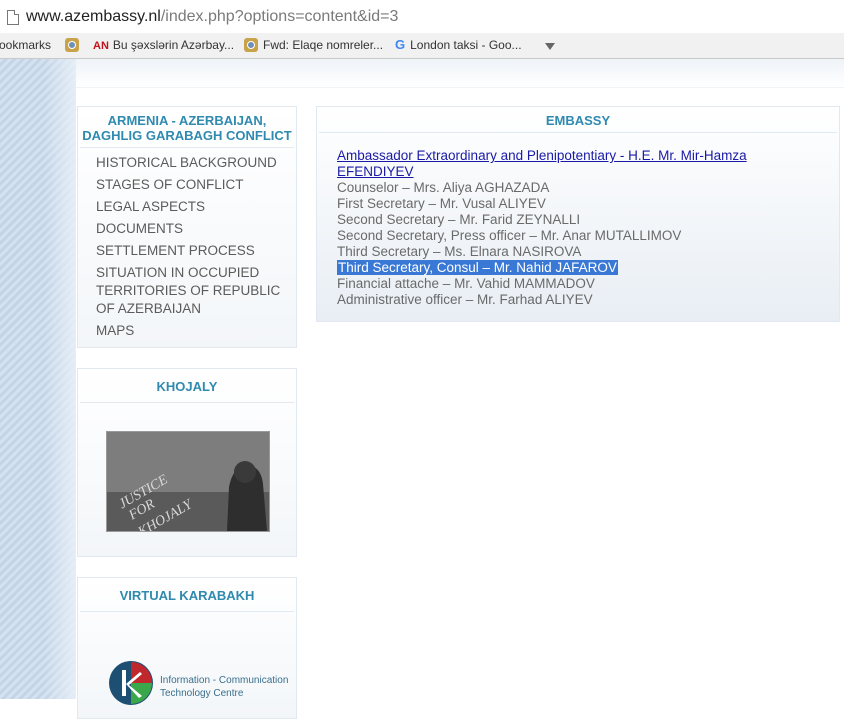 The image size is (844, 719). What do you see at coordinates (187, 595) in the screenshot?
I see `virtual-karabakh-title: VIRTUAL KARABAKH` at bounding box center [187, 595].